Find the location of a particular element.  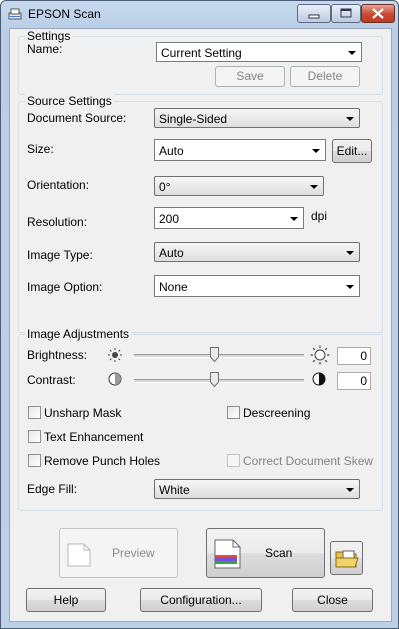

remove-punch-holes-label: Remove Punch Holes is located at coordinates (102, 461).